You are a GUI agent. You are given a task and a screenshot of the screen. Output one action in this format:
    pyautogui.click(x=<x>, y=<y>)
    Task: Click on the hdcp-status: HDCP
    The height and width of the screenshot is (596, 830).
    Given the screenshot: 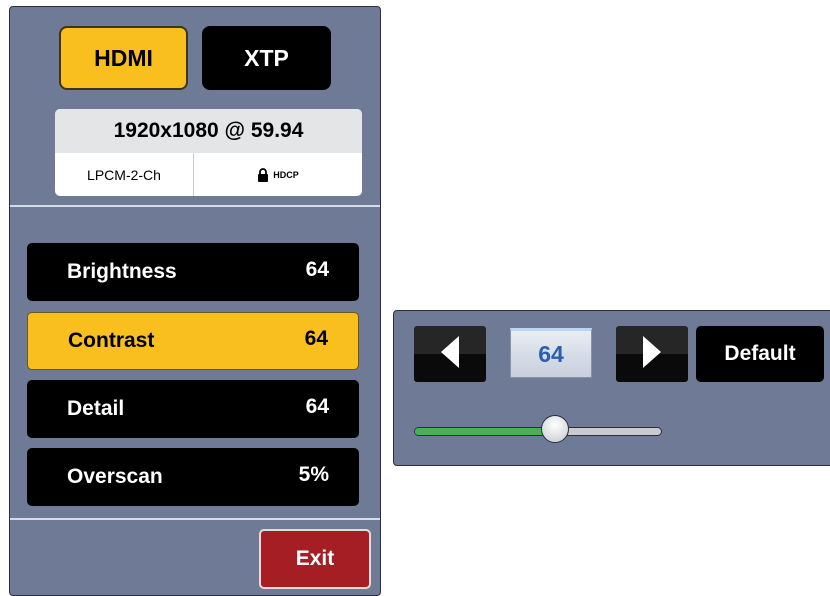 What is the action you would take?
    pyautogui.click(x=278, y=174)
    